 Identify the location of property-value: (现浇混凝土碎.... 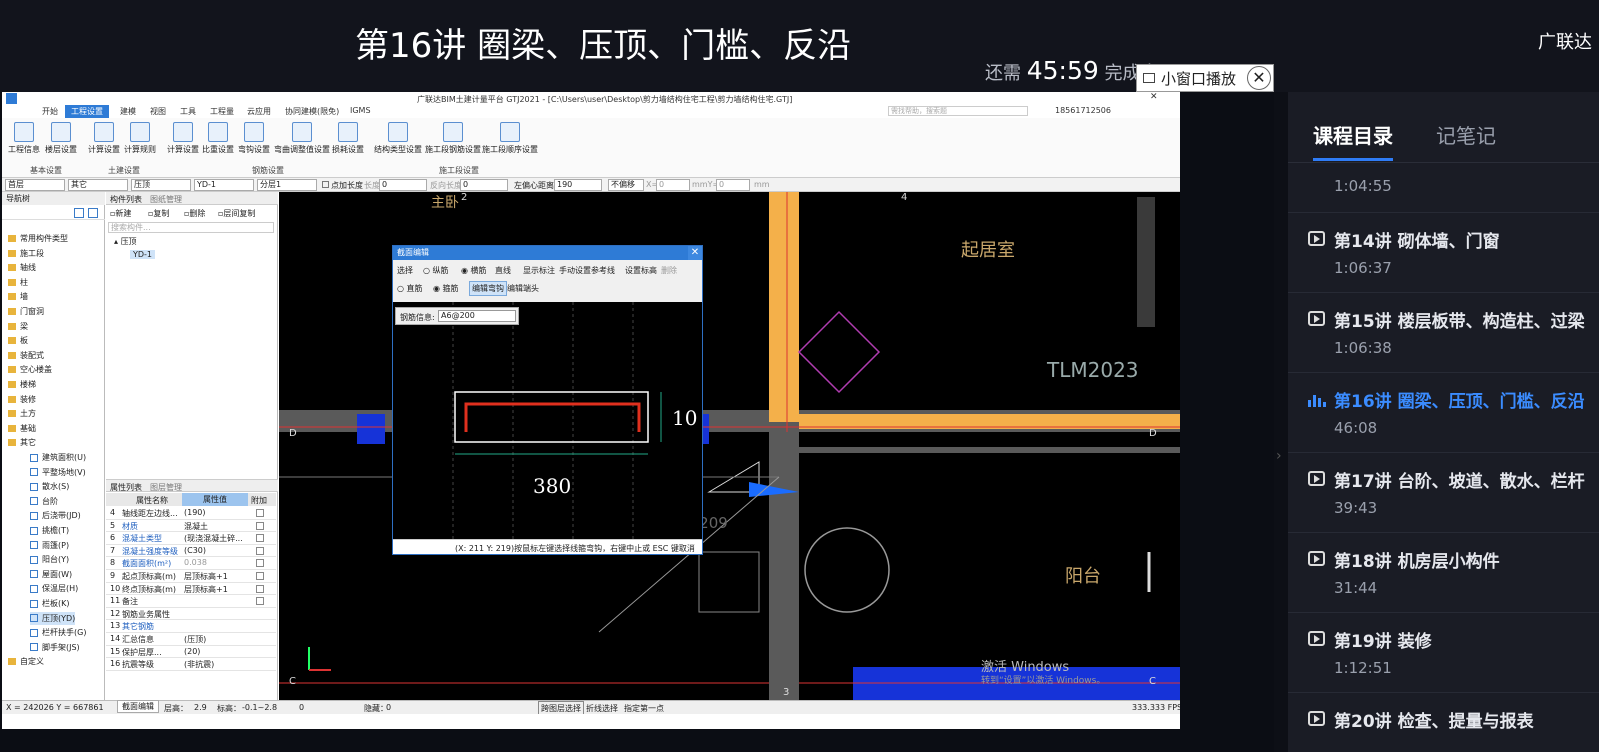
(213, 538).